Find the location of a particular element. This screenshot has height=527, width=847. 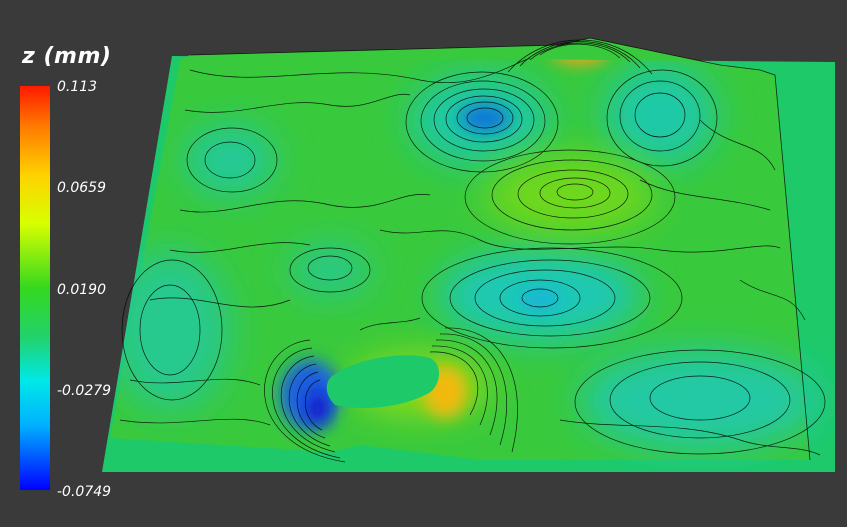

colorbar-title: z (mm) is located at coordinates (67, 56).